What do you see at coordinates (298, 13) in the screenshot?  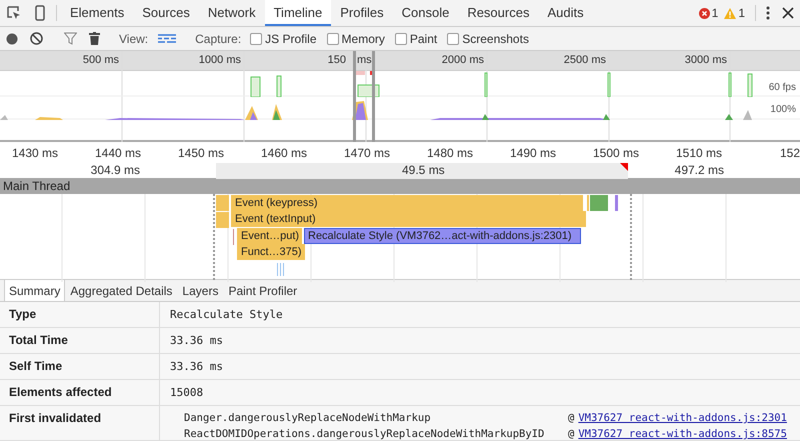 I see `panel-tab: Timeline` at bounding box center [298, 13].